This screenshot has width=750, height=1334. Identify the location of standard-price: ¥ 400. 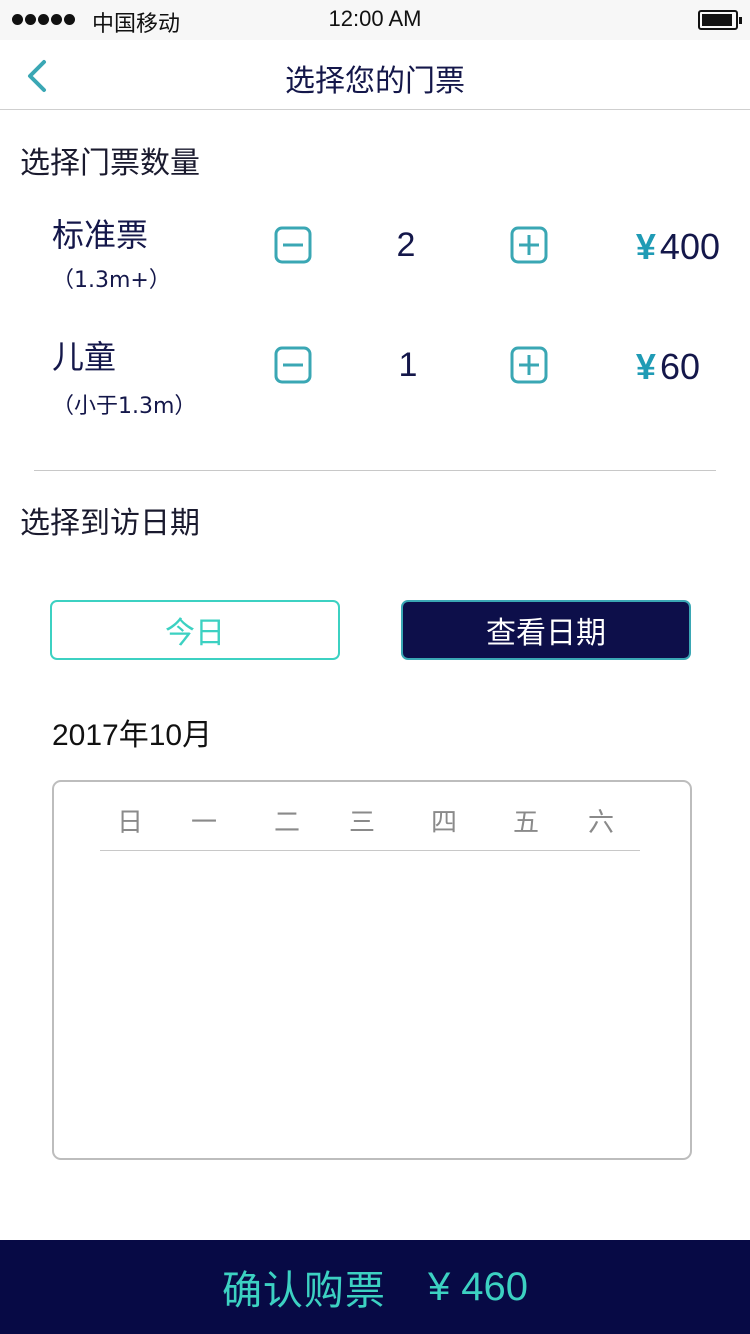
(678, 247).